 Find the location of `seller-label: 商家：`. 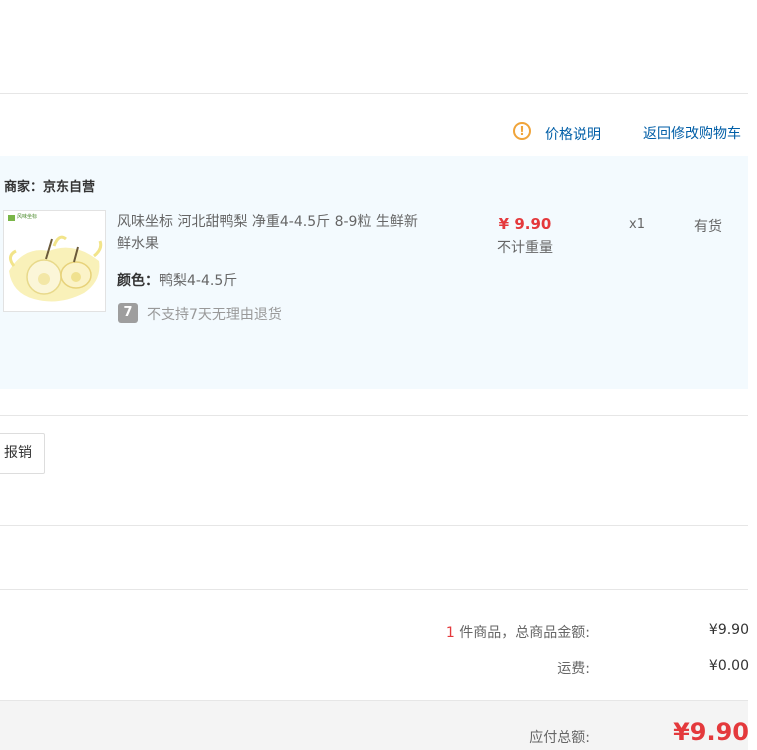

seller-label: 商家： is located at coordinates (24, 187).